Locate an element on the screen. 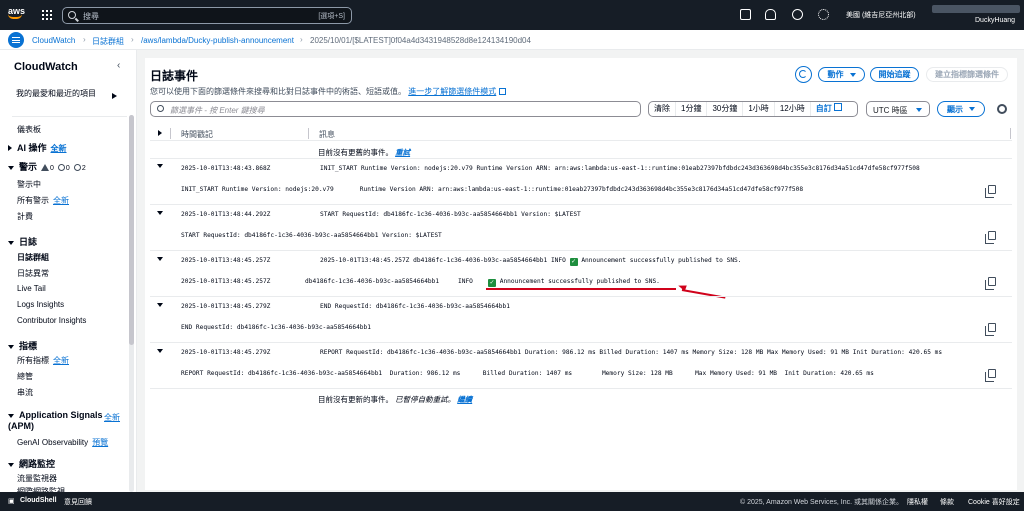 Image resolution: width=1024 pixels, height=511 pixels. sidebar-section-alarms: 警示 0 0 2 is located at coordinates (47, 166).